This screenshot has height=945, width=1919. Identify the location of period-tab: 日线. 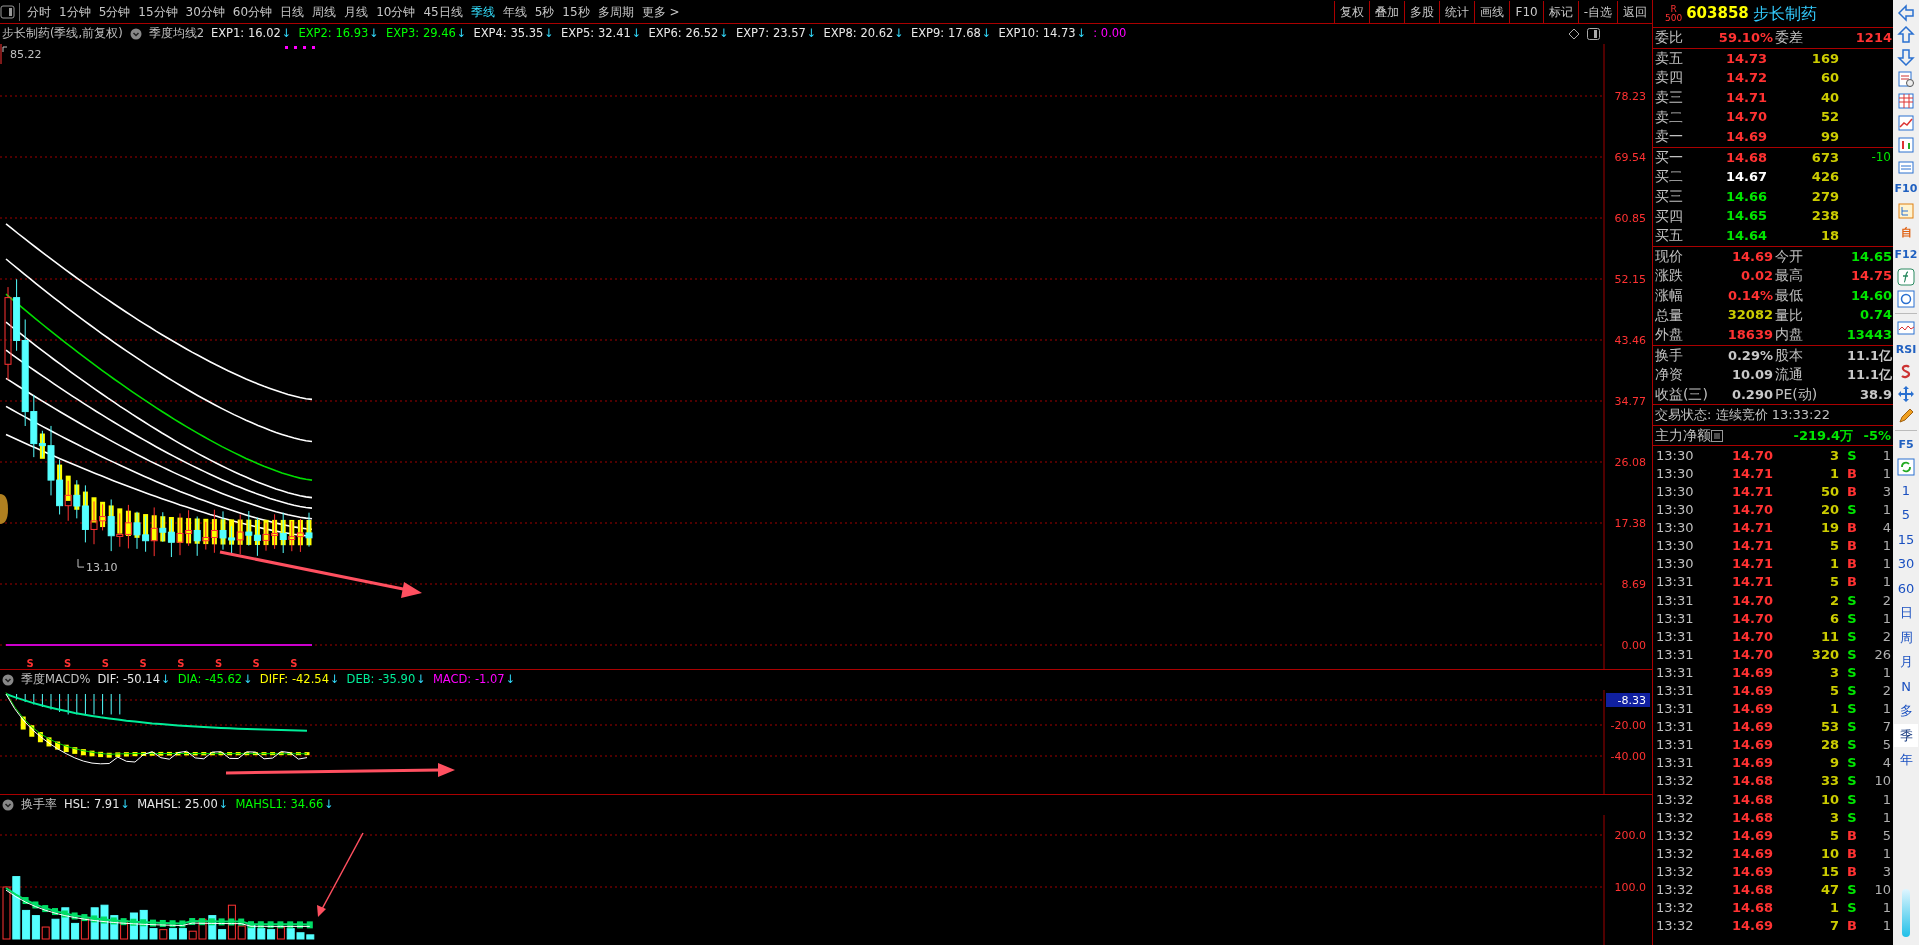
(292, 11).